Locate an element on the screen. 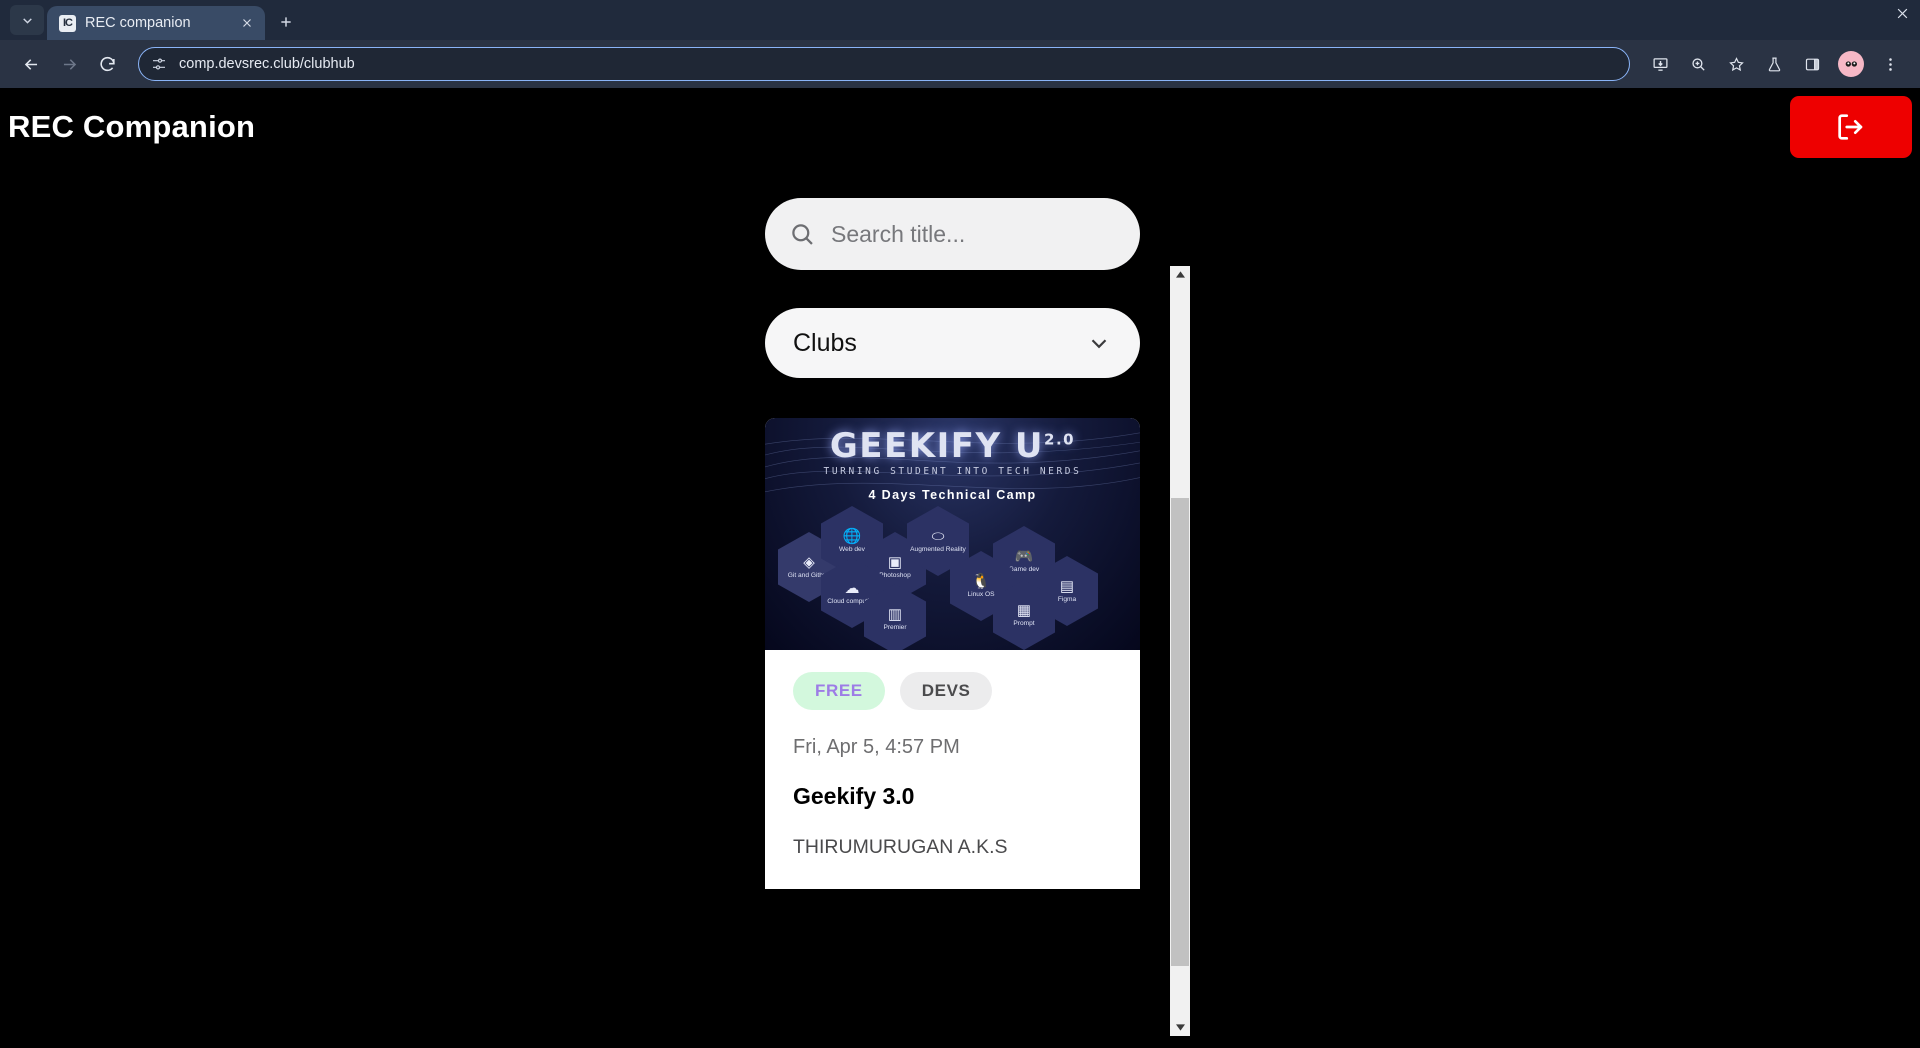 Image resolution: width=1920 pixels, height=1048 pixels. scroll-up-arrow-icon is located at coordinates (1180, 274).